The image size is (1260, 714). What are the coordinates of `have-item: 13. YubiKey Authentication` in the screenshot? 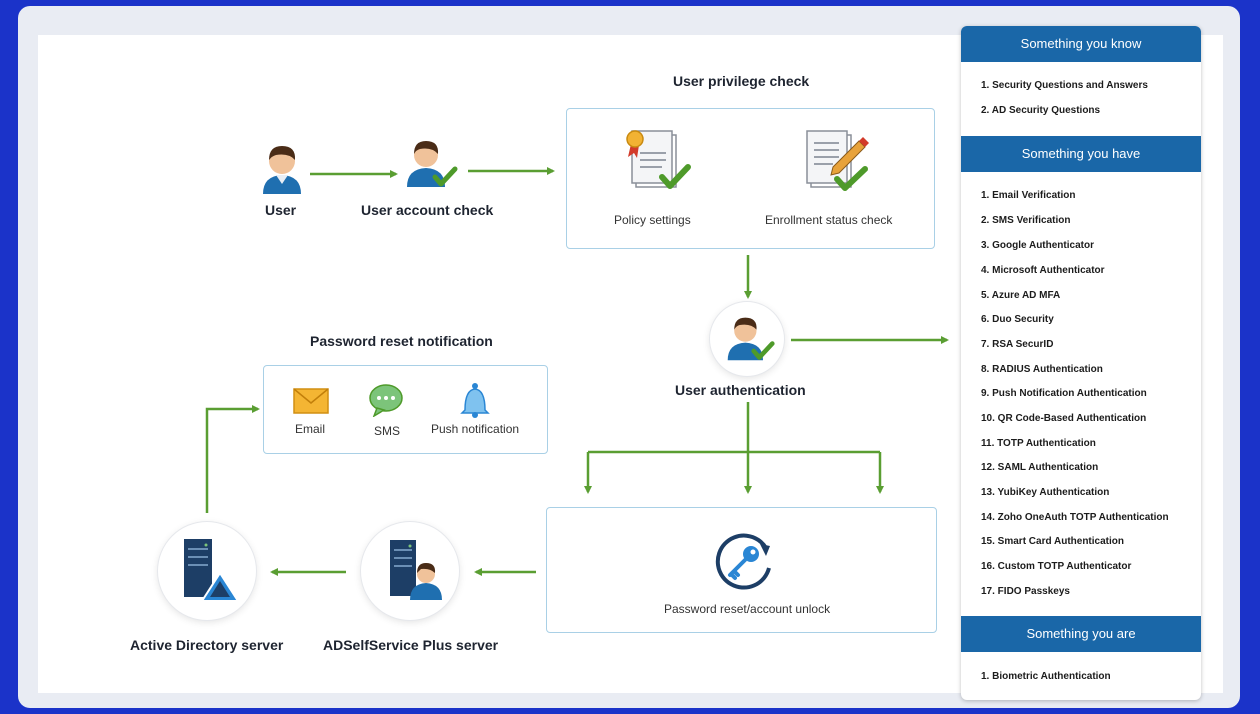 It's located at (1045, 492).